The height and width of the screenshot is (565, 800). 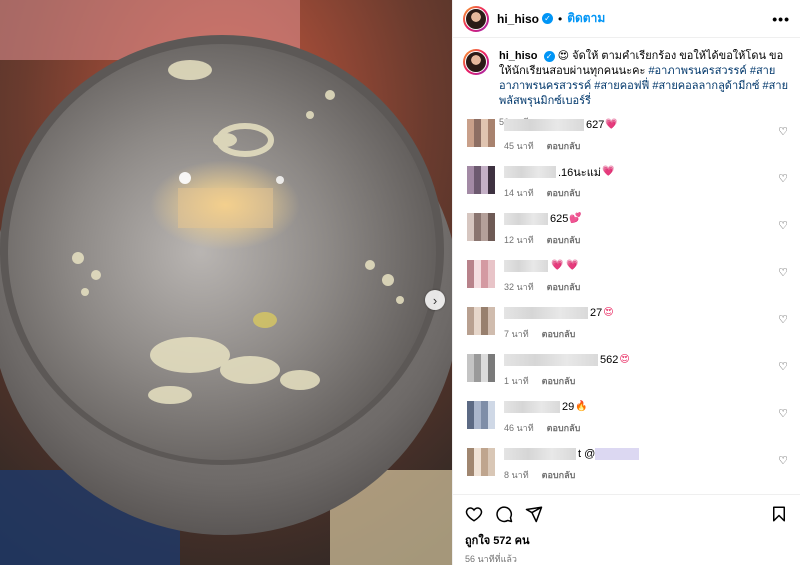 What do you see at coordinates (629, 280) in the screenshot?
I see `comment-row: 💗 💗 32 นาที ตอบกลับ ♡` at bounding box center [629, 280].